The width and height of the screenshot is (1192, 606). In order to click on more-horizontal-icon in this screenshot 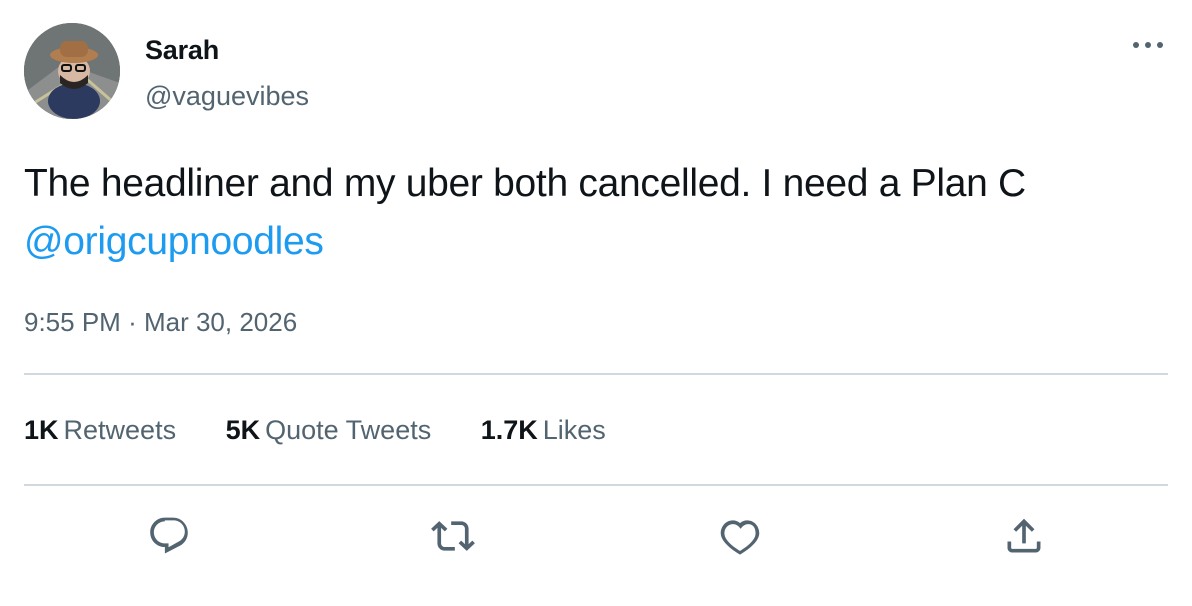, I will do `click(1148, 45)`.